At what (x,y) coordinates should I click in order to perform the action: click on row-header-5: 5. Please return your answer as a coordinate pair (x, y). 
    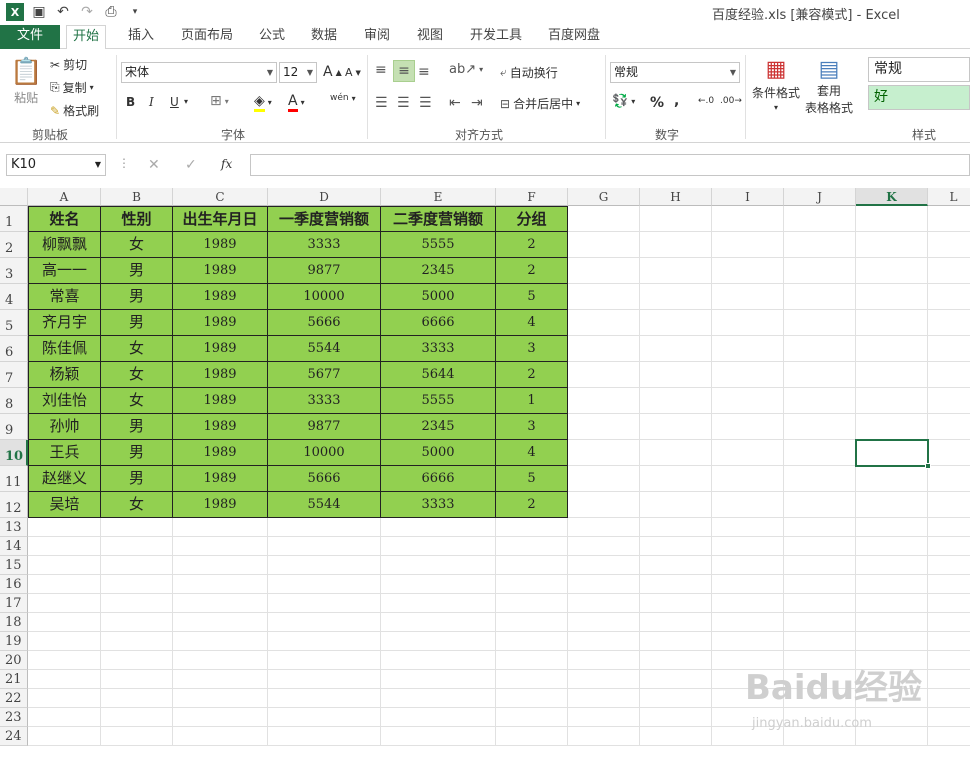
    Looking at the image, I should click on (14, 323).